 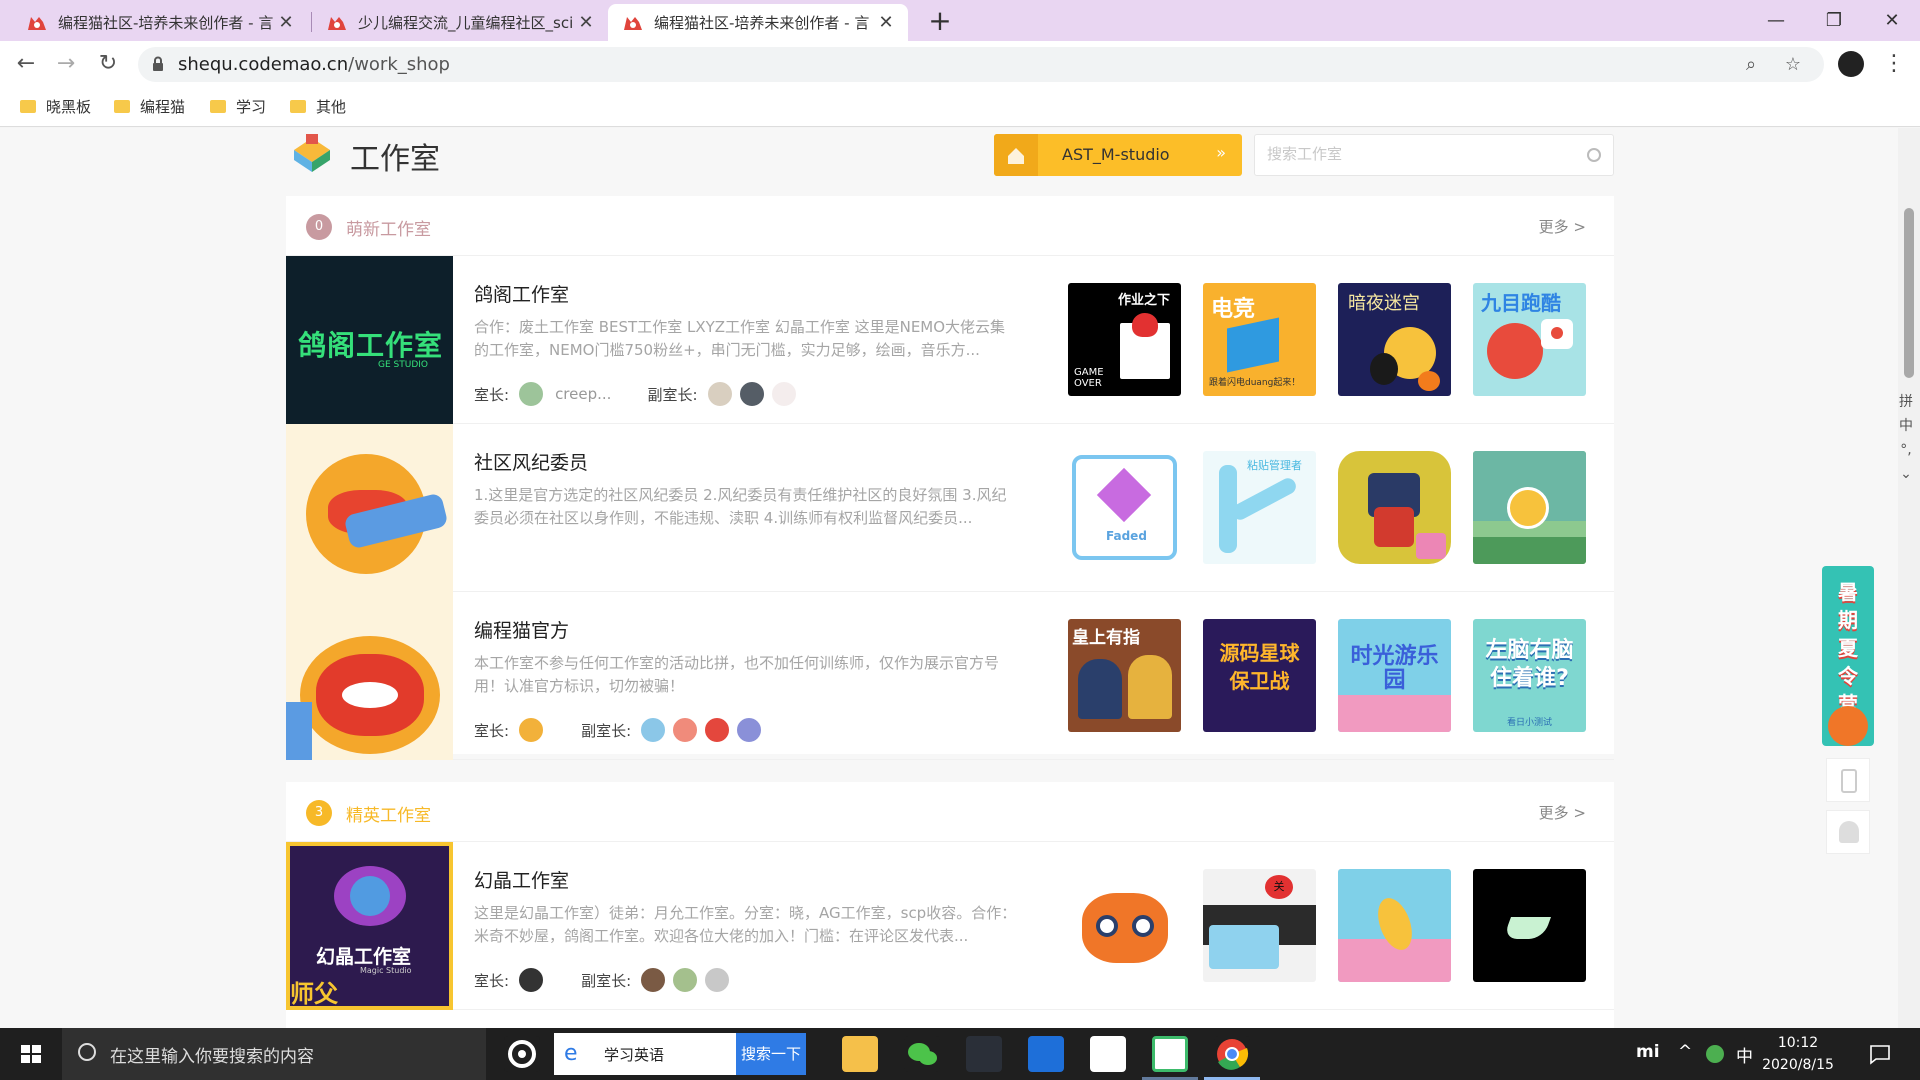 What do you see at coordinates (1848, 780) in the screenshot?
I see `mobile-app-icon` at bounding box center [1848, 780].